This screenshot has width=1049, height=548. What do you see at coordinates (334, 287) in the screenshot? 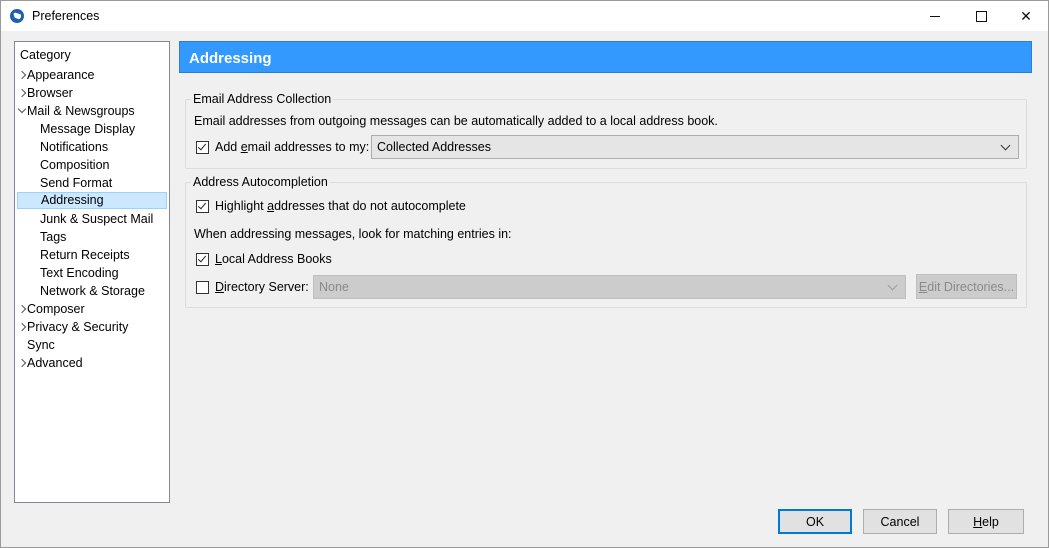
I see `directory-server-value: None` at bounding box center [334, 287].